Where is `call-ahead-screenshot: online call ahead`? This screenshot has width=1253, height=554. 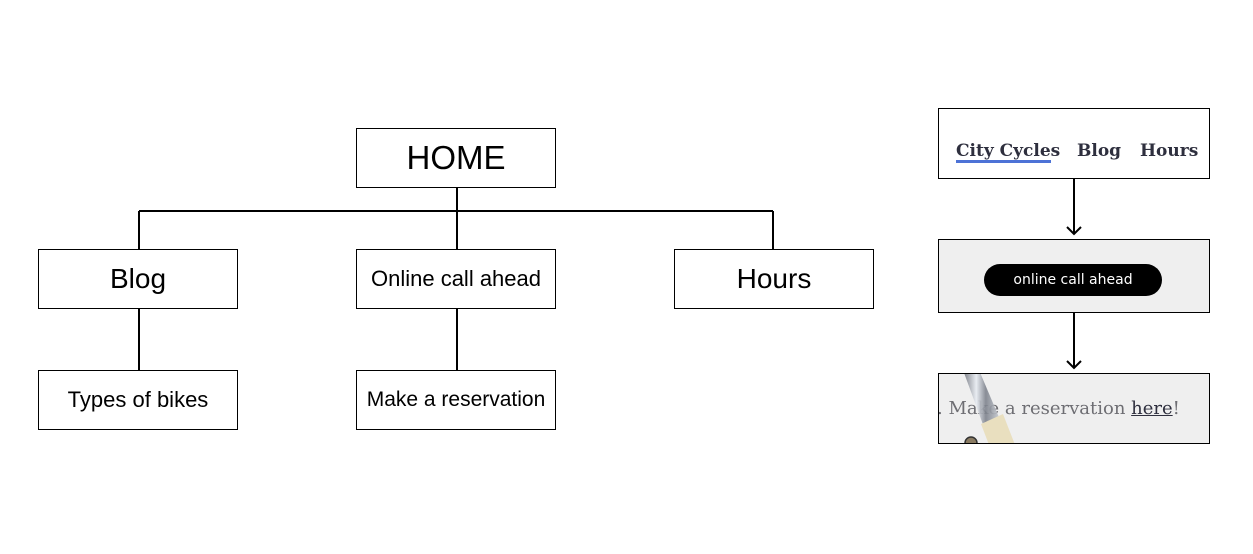
call-ahead-screenshot: online call ahead is located at coordinates (1074, 276).